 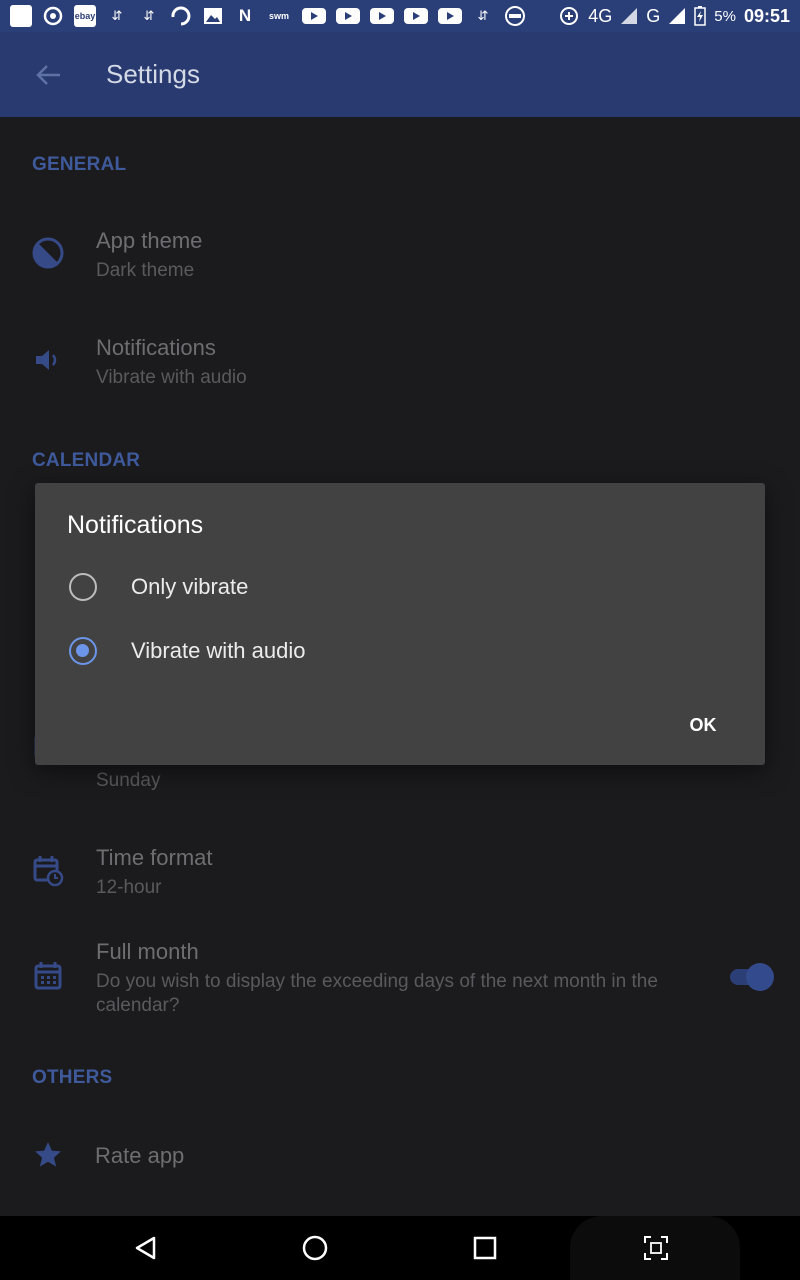 I want to click on nav-home-button, so click(x=315, y=1248).